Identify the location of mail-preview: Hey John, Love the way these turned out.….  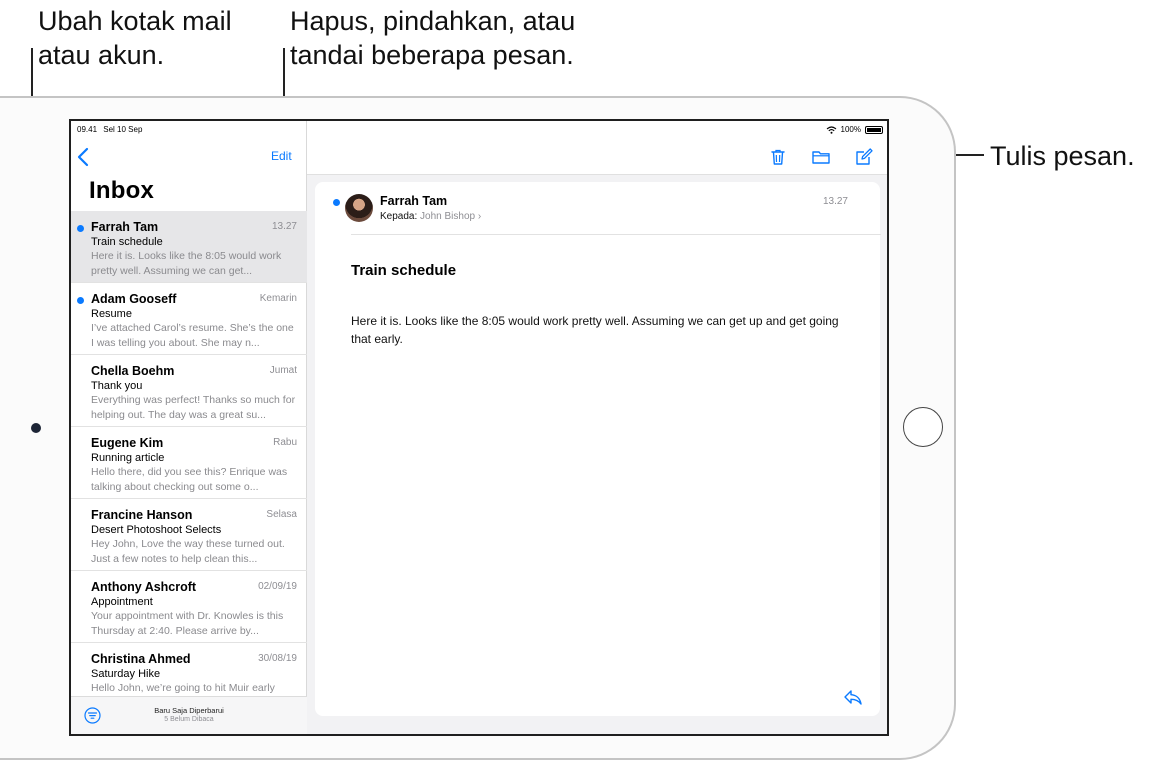
(188, 551).